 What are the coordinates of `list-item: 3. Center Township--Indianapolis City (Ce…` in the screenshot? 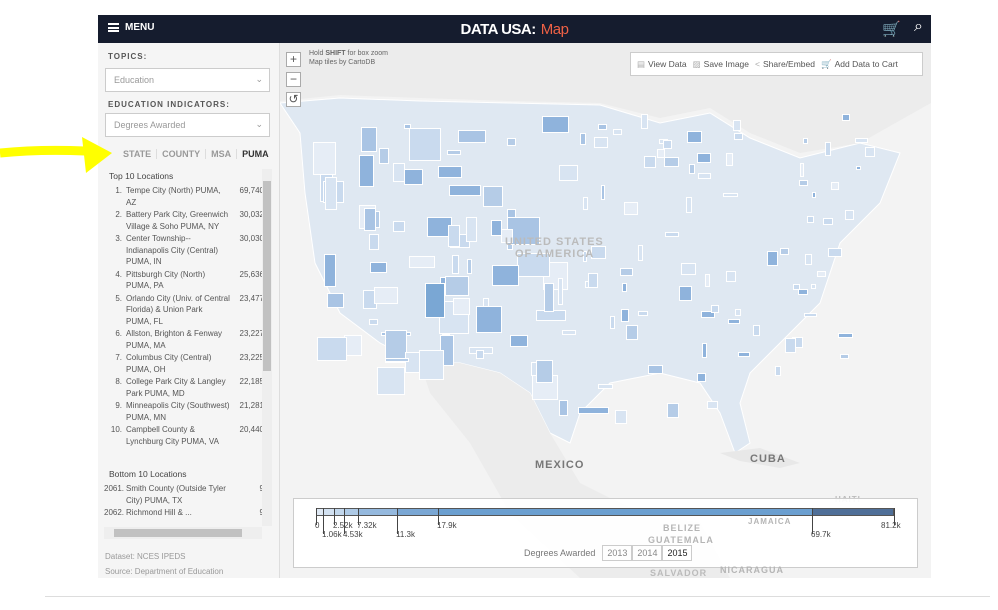 It's located at (184, 250).